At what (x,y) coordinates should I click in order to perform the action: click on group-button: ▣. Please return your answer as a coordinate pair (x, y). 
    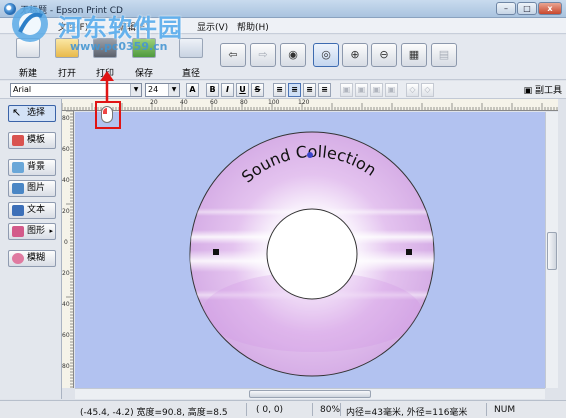
    Looking at the image, I should click on (376, 90).